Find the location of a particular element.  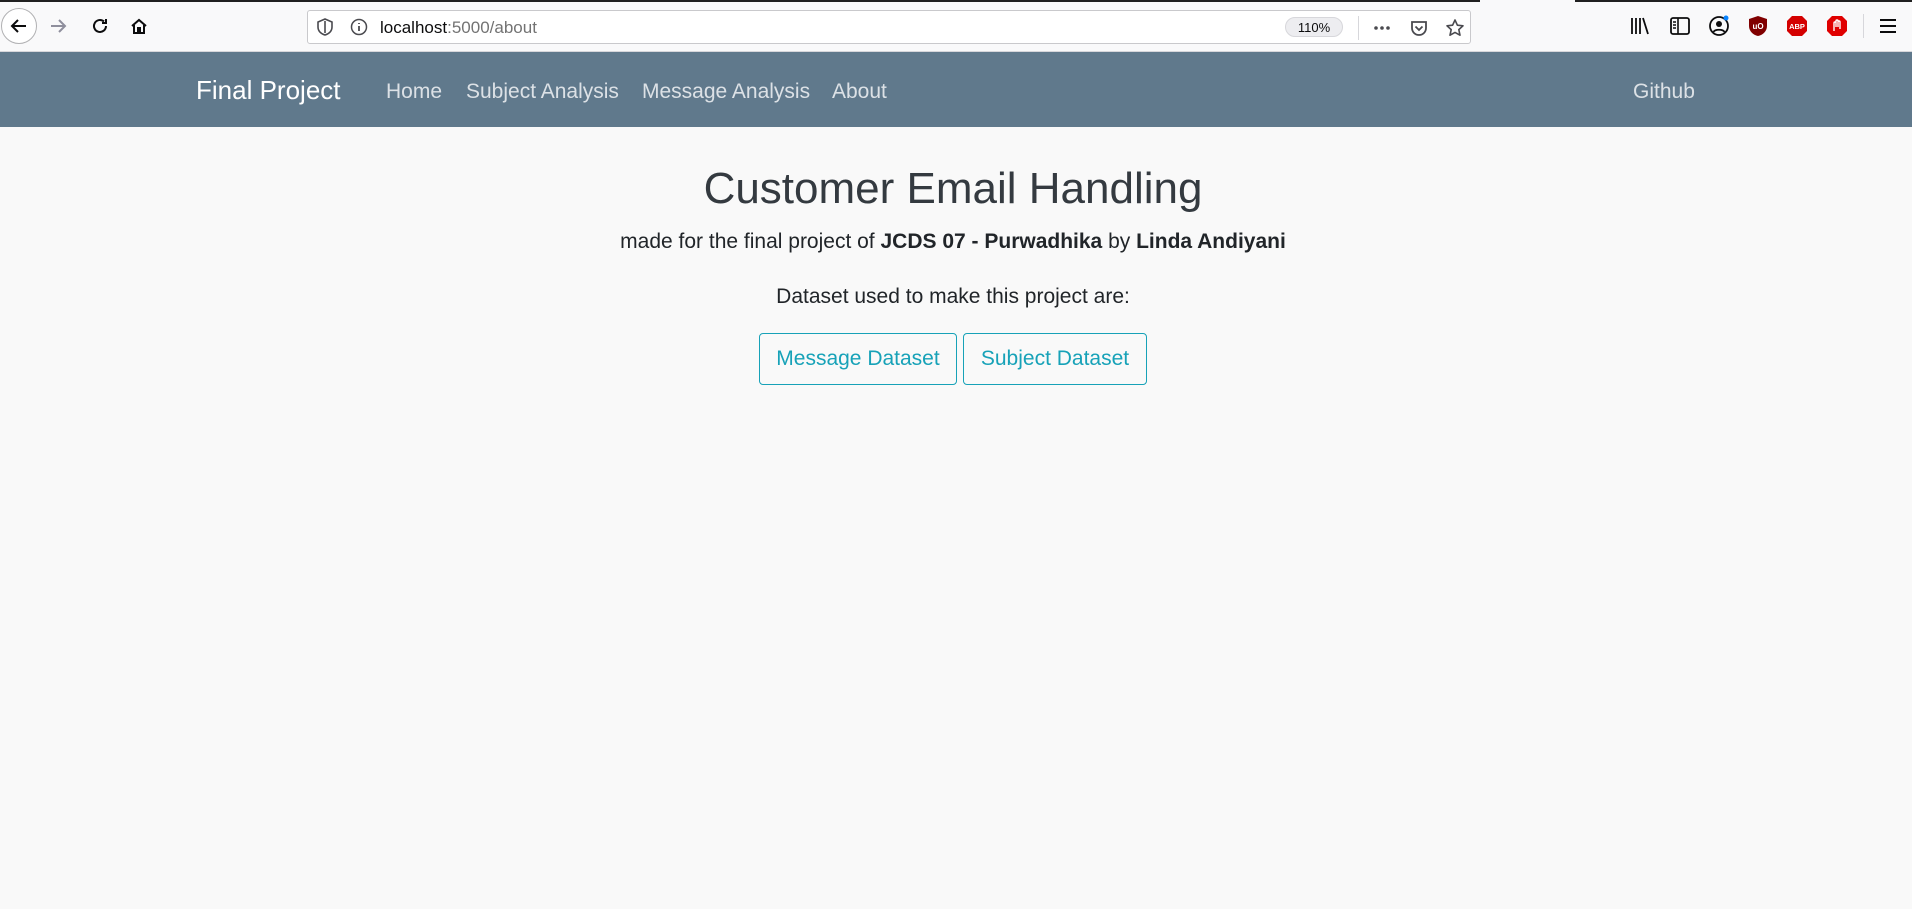

byline-program: JCDS 07 - Purwadhika is located at coordinates (991, 241).